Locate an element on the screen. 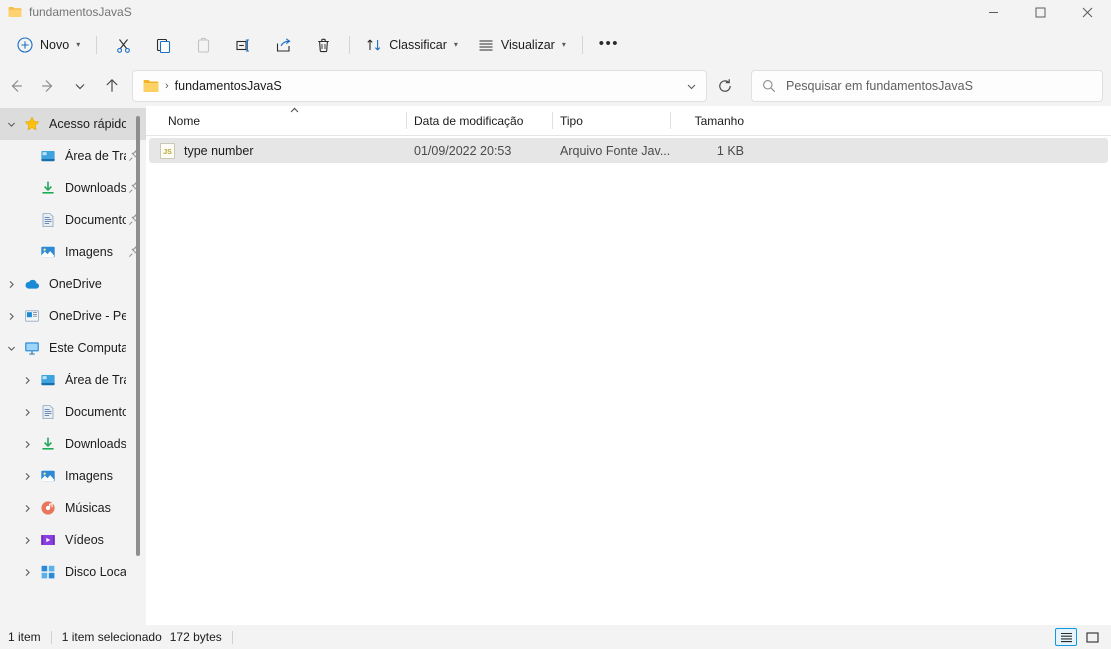 Image resolution: width=1111 pixels, height=649 pixels. navigation-scrollbar is located at coordinates (138, 365).